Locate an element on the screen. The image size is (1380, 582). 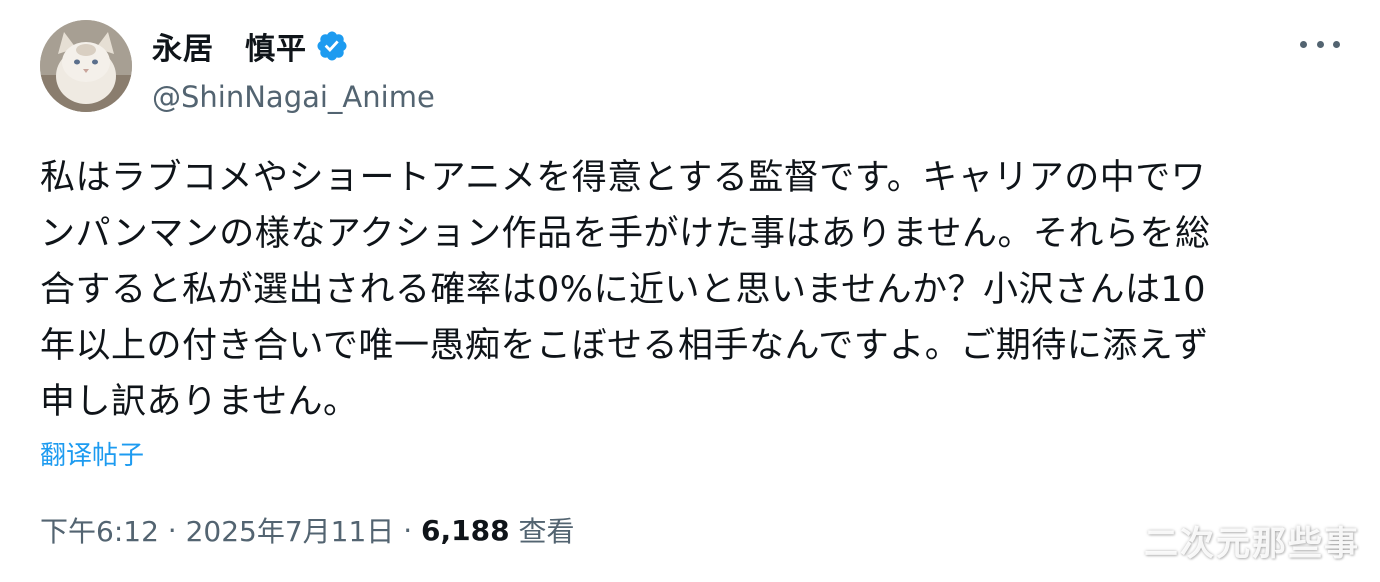
author-names: 永居 慎平 @ShinNagai_Anime is located at coordinates (293, 70).